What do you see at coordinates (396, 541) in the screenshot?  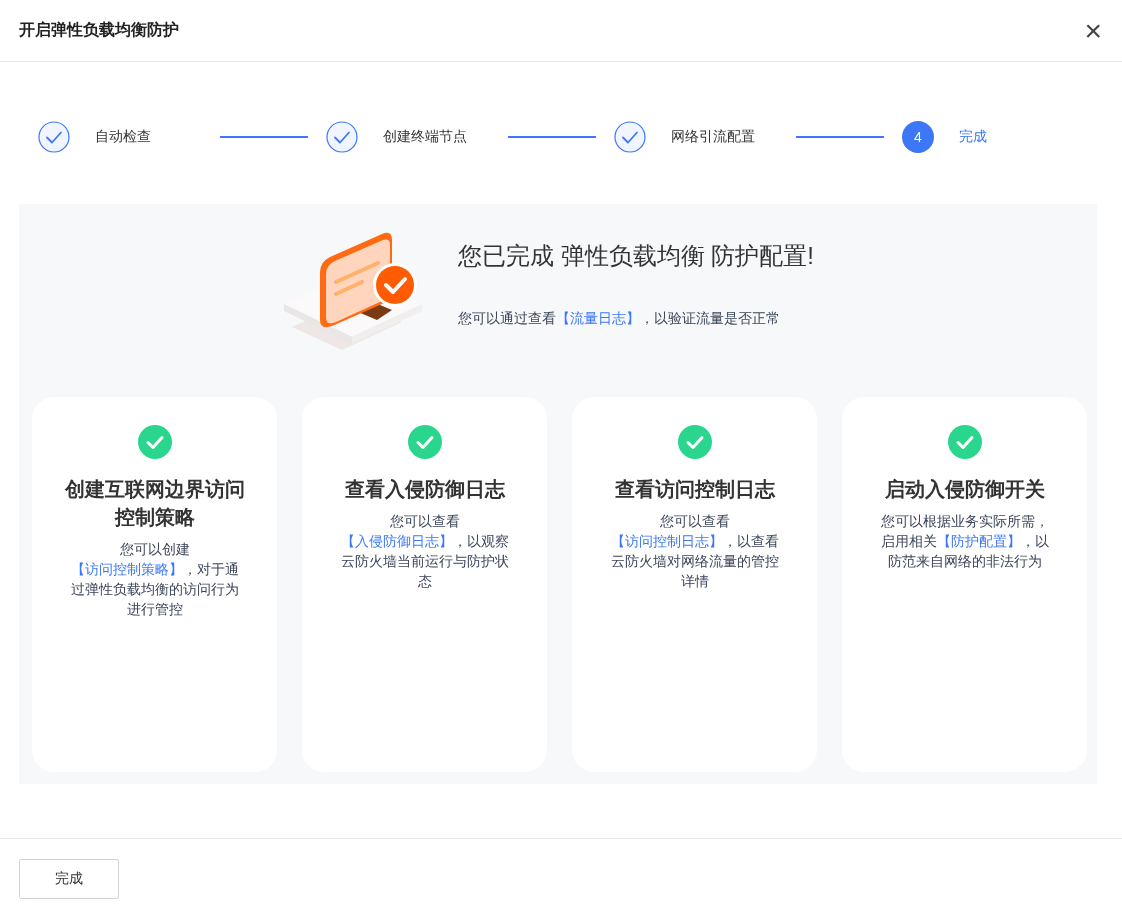 I see `card-link: 【入侵防御日志】` at bounding box center [396, 541].